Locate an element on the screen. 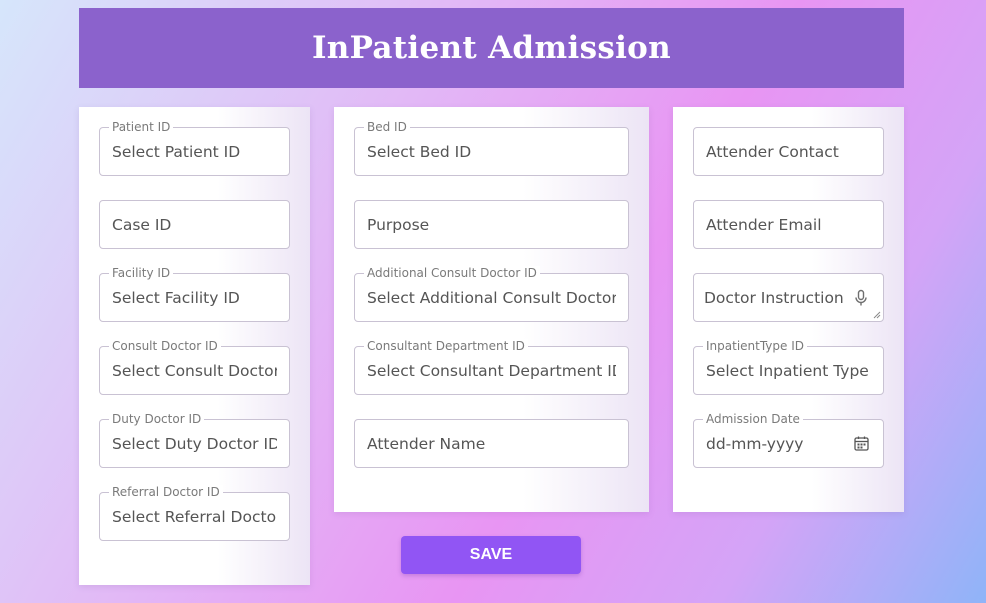 This screenshot has width=986, height=603. page-title: InPatient Admission is located at coordinates (491, 48).